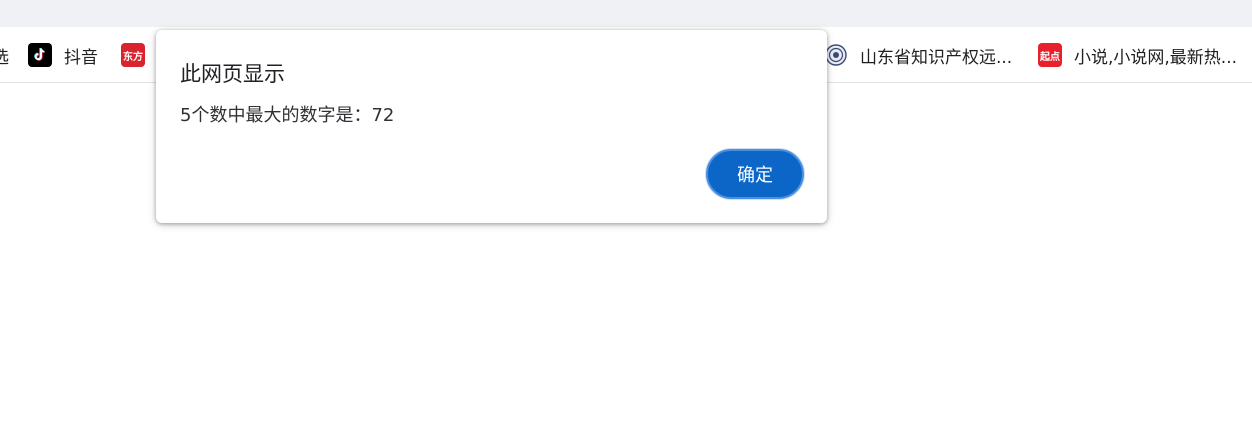  I want to click on gov-emblem-icon, so click(836, 55).